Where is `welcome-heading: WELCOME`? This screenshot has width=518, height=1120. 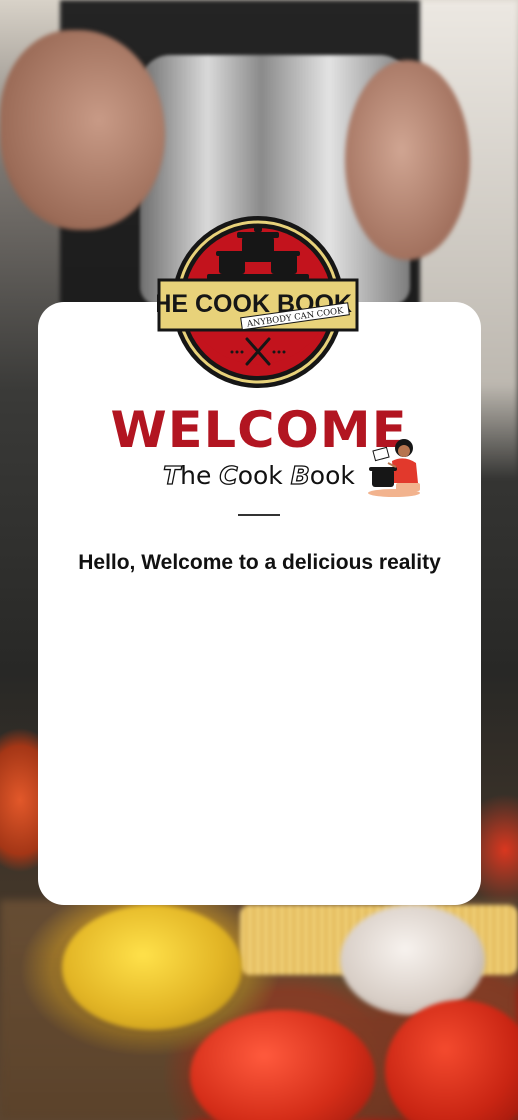
welcome-heading: WELCOME is located at coordinates (259, 430).